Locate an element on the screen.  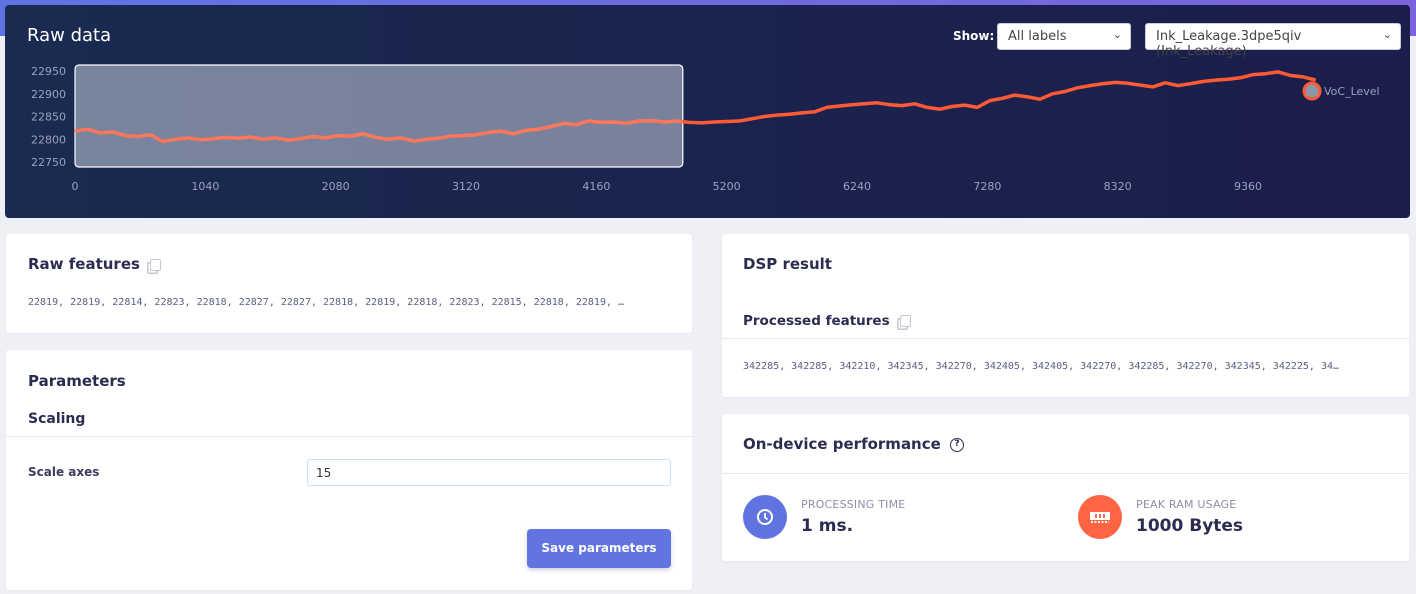
y-tick-label: 22950 is located at coordinates (48, 71).